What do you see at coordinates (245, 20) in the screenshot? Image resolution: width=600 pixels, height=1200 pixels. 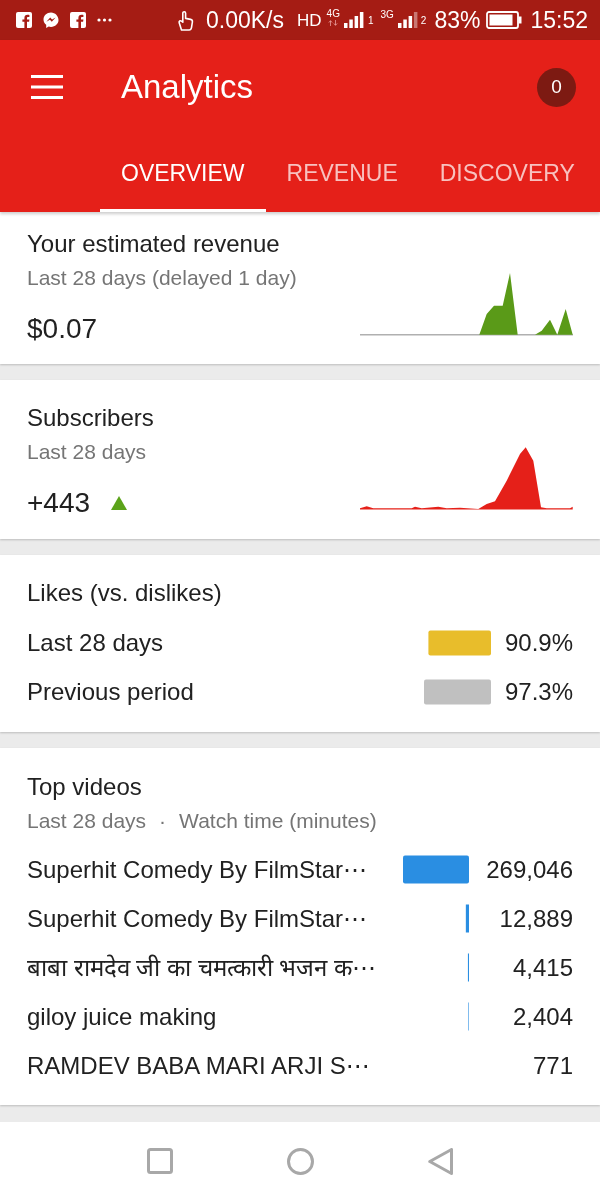 I see `network-speed: 0.00K/s` at bounding box center [245, 20].